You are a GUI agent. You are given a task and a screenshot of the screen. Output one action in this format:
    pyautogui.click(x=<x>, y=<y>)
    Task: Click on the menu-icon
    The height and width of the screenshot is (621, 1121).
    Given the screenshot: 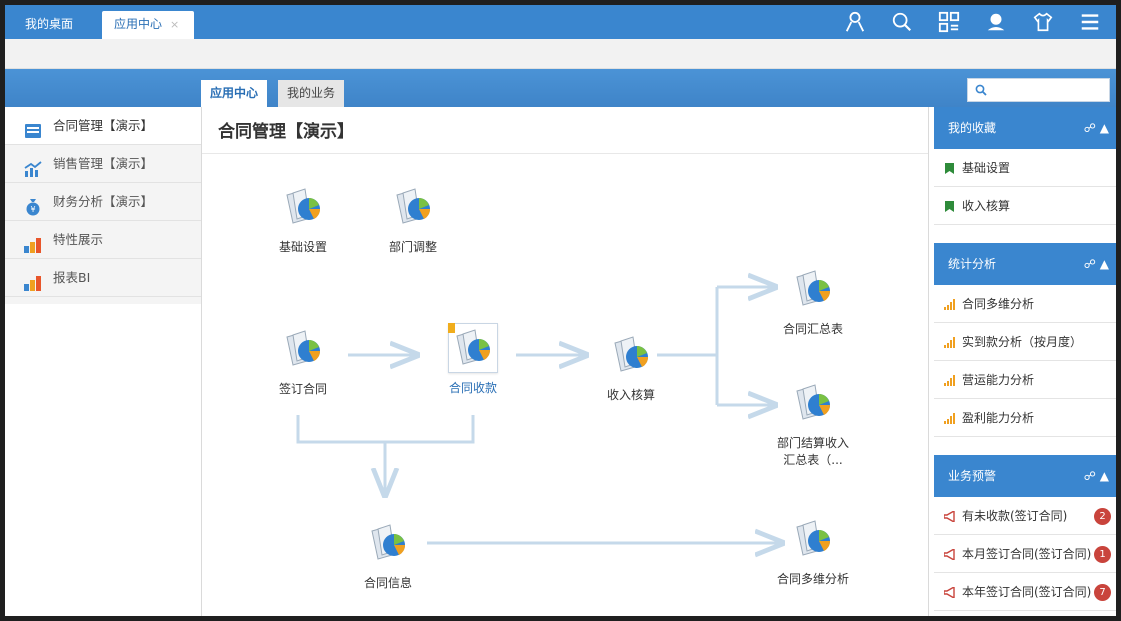 What is the action you would take?
    pyautogui.click(x=1090, y=22)
    